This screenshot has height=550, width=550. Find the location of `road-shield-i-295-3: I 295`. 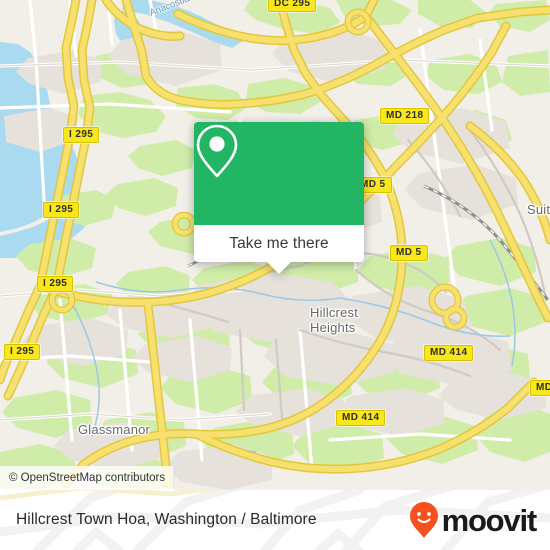

road-shield-i-295-3: I 295 is located at coordinates (55, 284).